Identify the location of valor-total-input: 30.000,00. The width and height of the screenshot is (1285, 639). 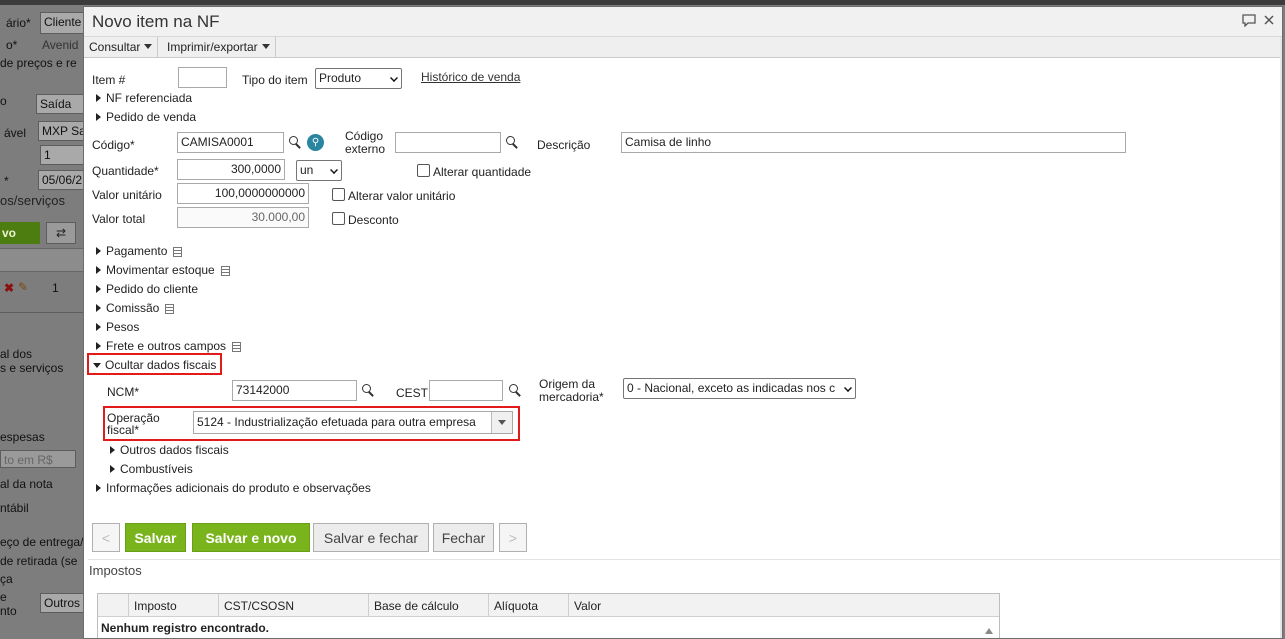
(243, 217).